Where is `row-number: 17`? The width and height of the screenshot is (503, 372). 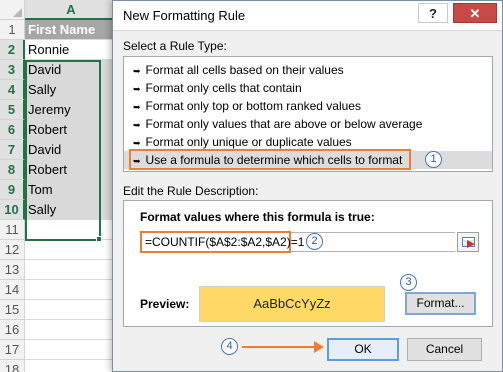 row-number: 17 is located at coordinates (12, 350).